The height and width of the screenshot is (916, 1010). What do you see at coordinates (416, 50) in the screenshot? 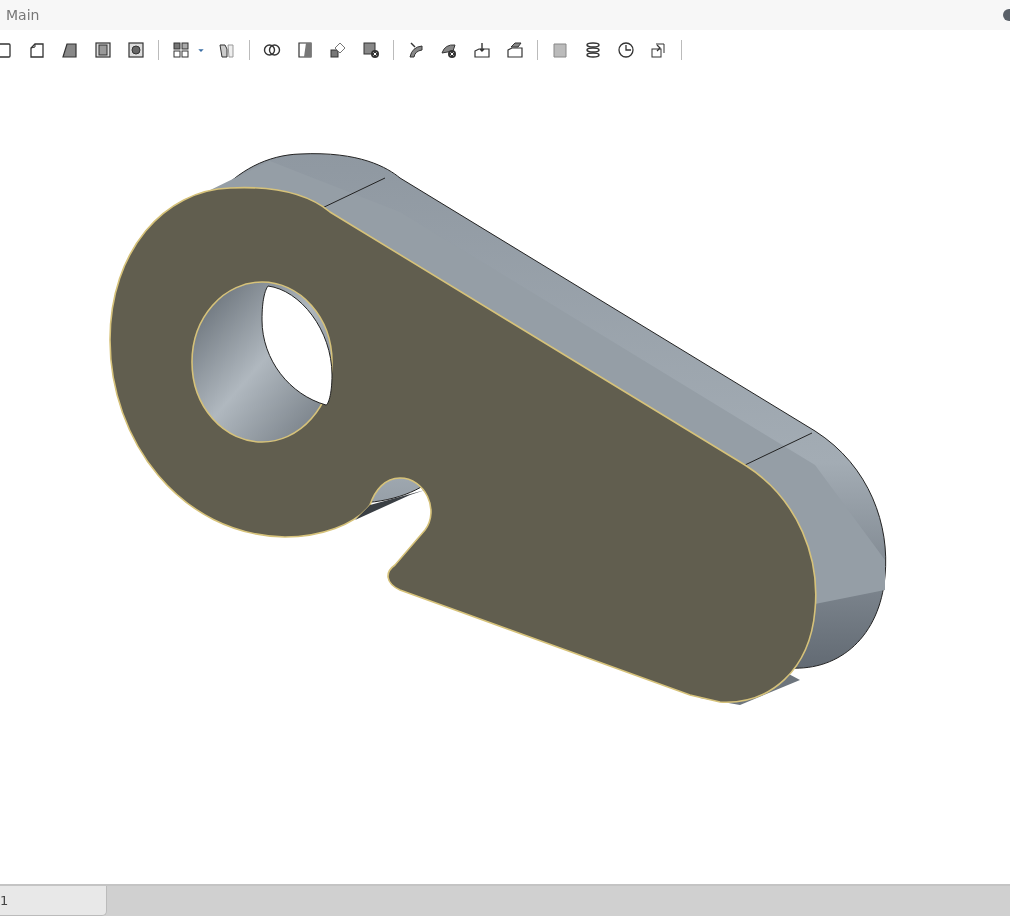
I see `sweep-tool-icon` at bounding box center [416, 50].